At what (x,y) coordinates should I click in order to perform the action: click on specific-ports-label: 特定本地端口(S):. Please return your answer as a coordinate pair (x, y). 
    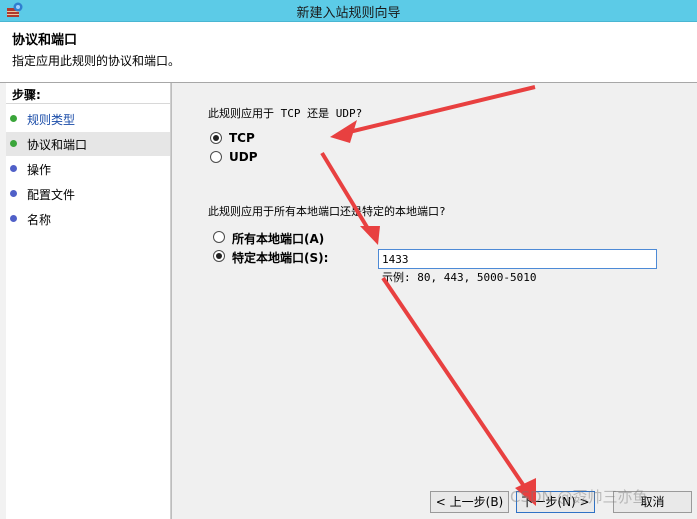
    Looking at the image, I should click on (280, 257).